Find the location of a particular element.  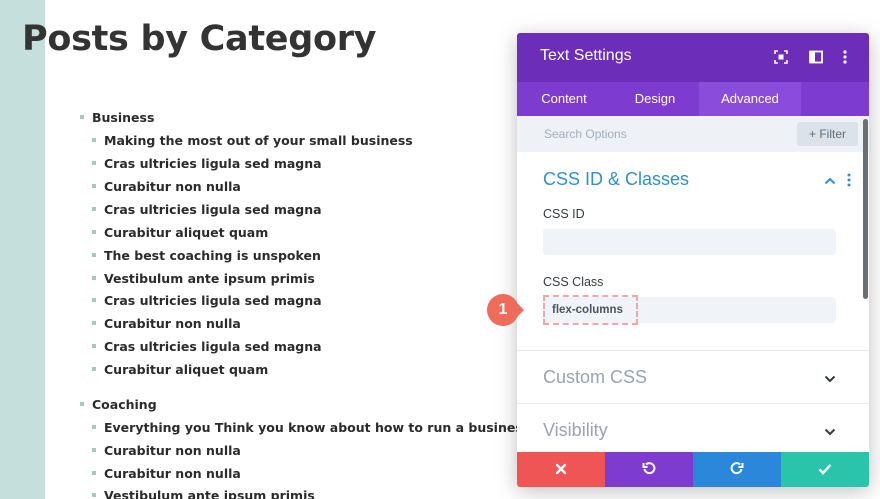

filter-button: + Filter is located at coordinates (827, 134).